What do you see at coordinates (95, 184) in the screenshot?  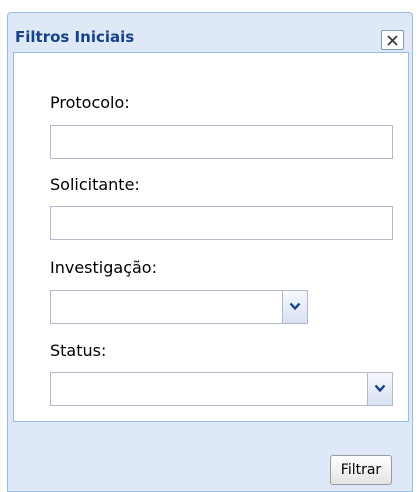 I see `solicitante-label: Solicitante:` at bounding box center [95, 184].